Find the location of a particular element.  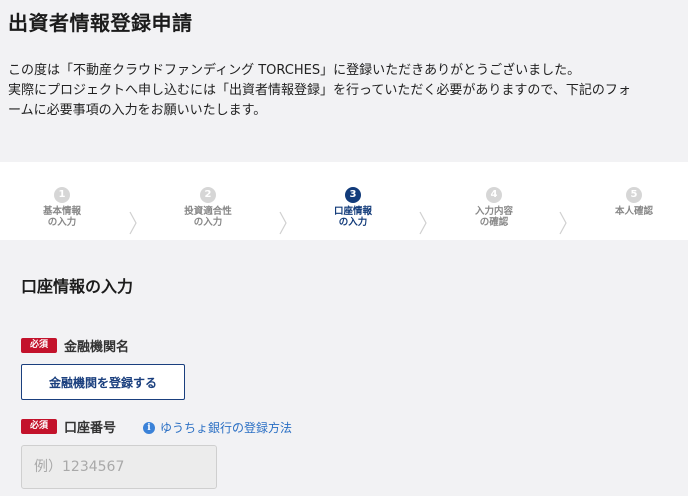

info-icon: i is located at coordinates (149, 427).